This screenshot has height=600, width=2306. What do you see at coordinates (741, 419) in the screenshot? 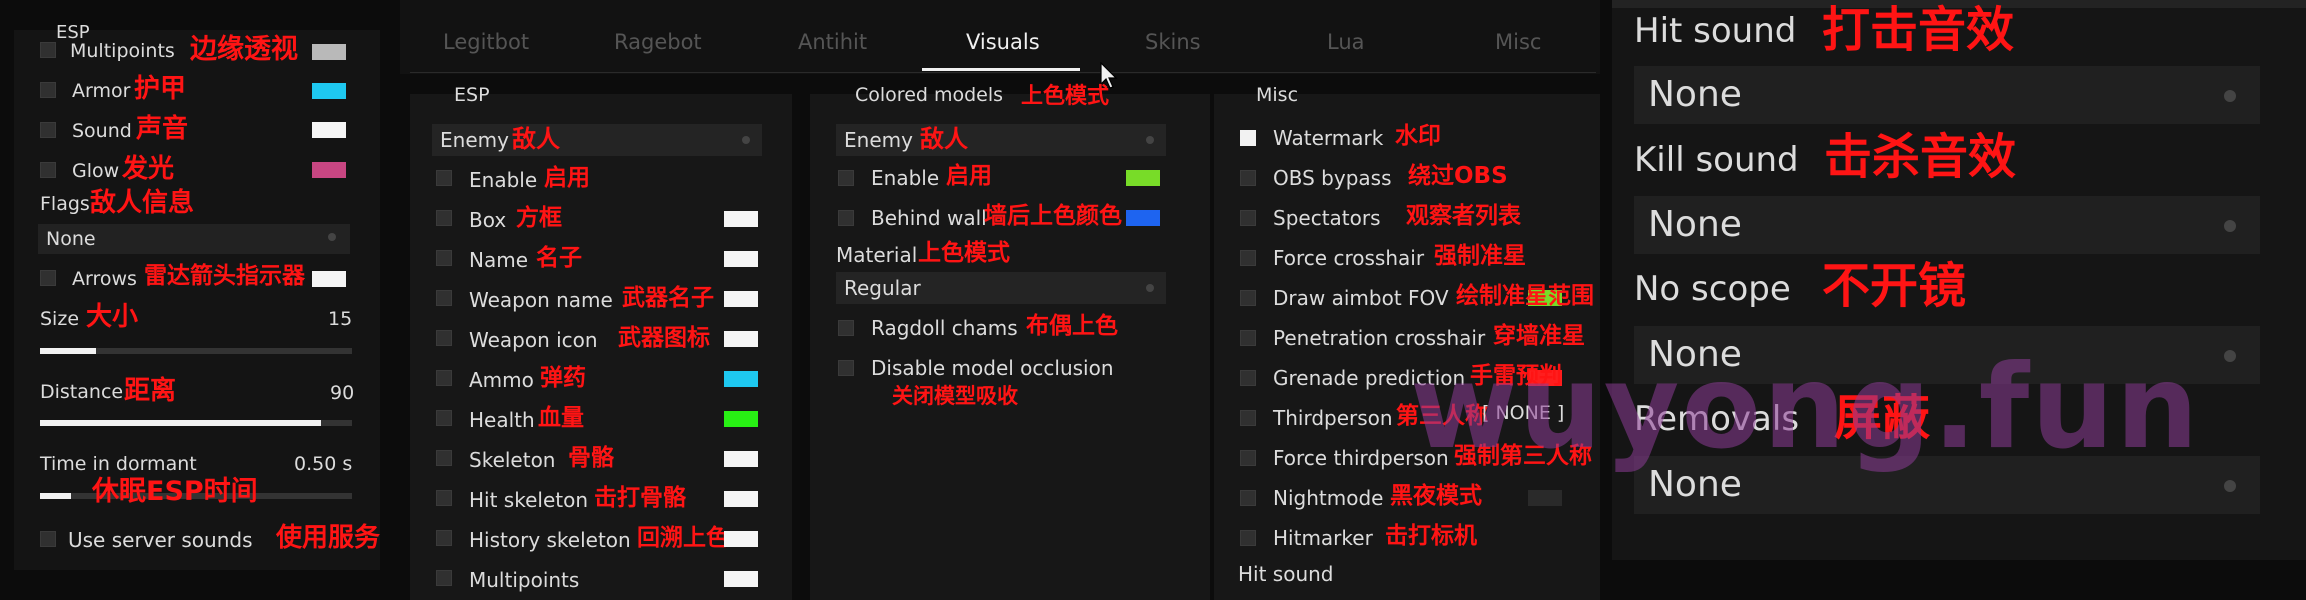
I see `esp-health-color` at bounding box center [741, 419].